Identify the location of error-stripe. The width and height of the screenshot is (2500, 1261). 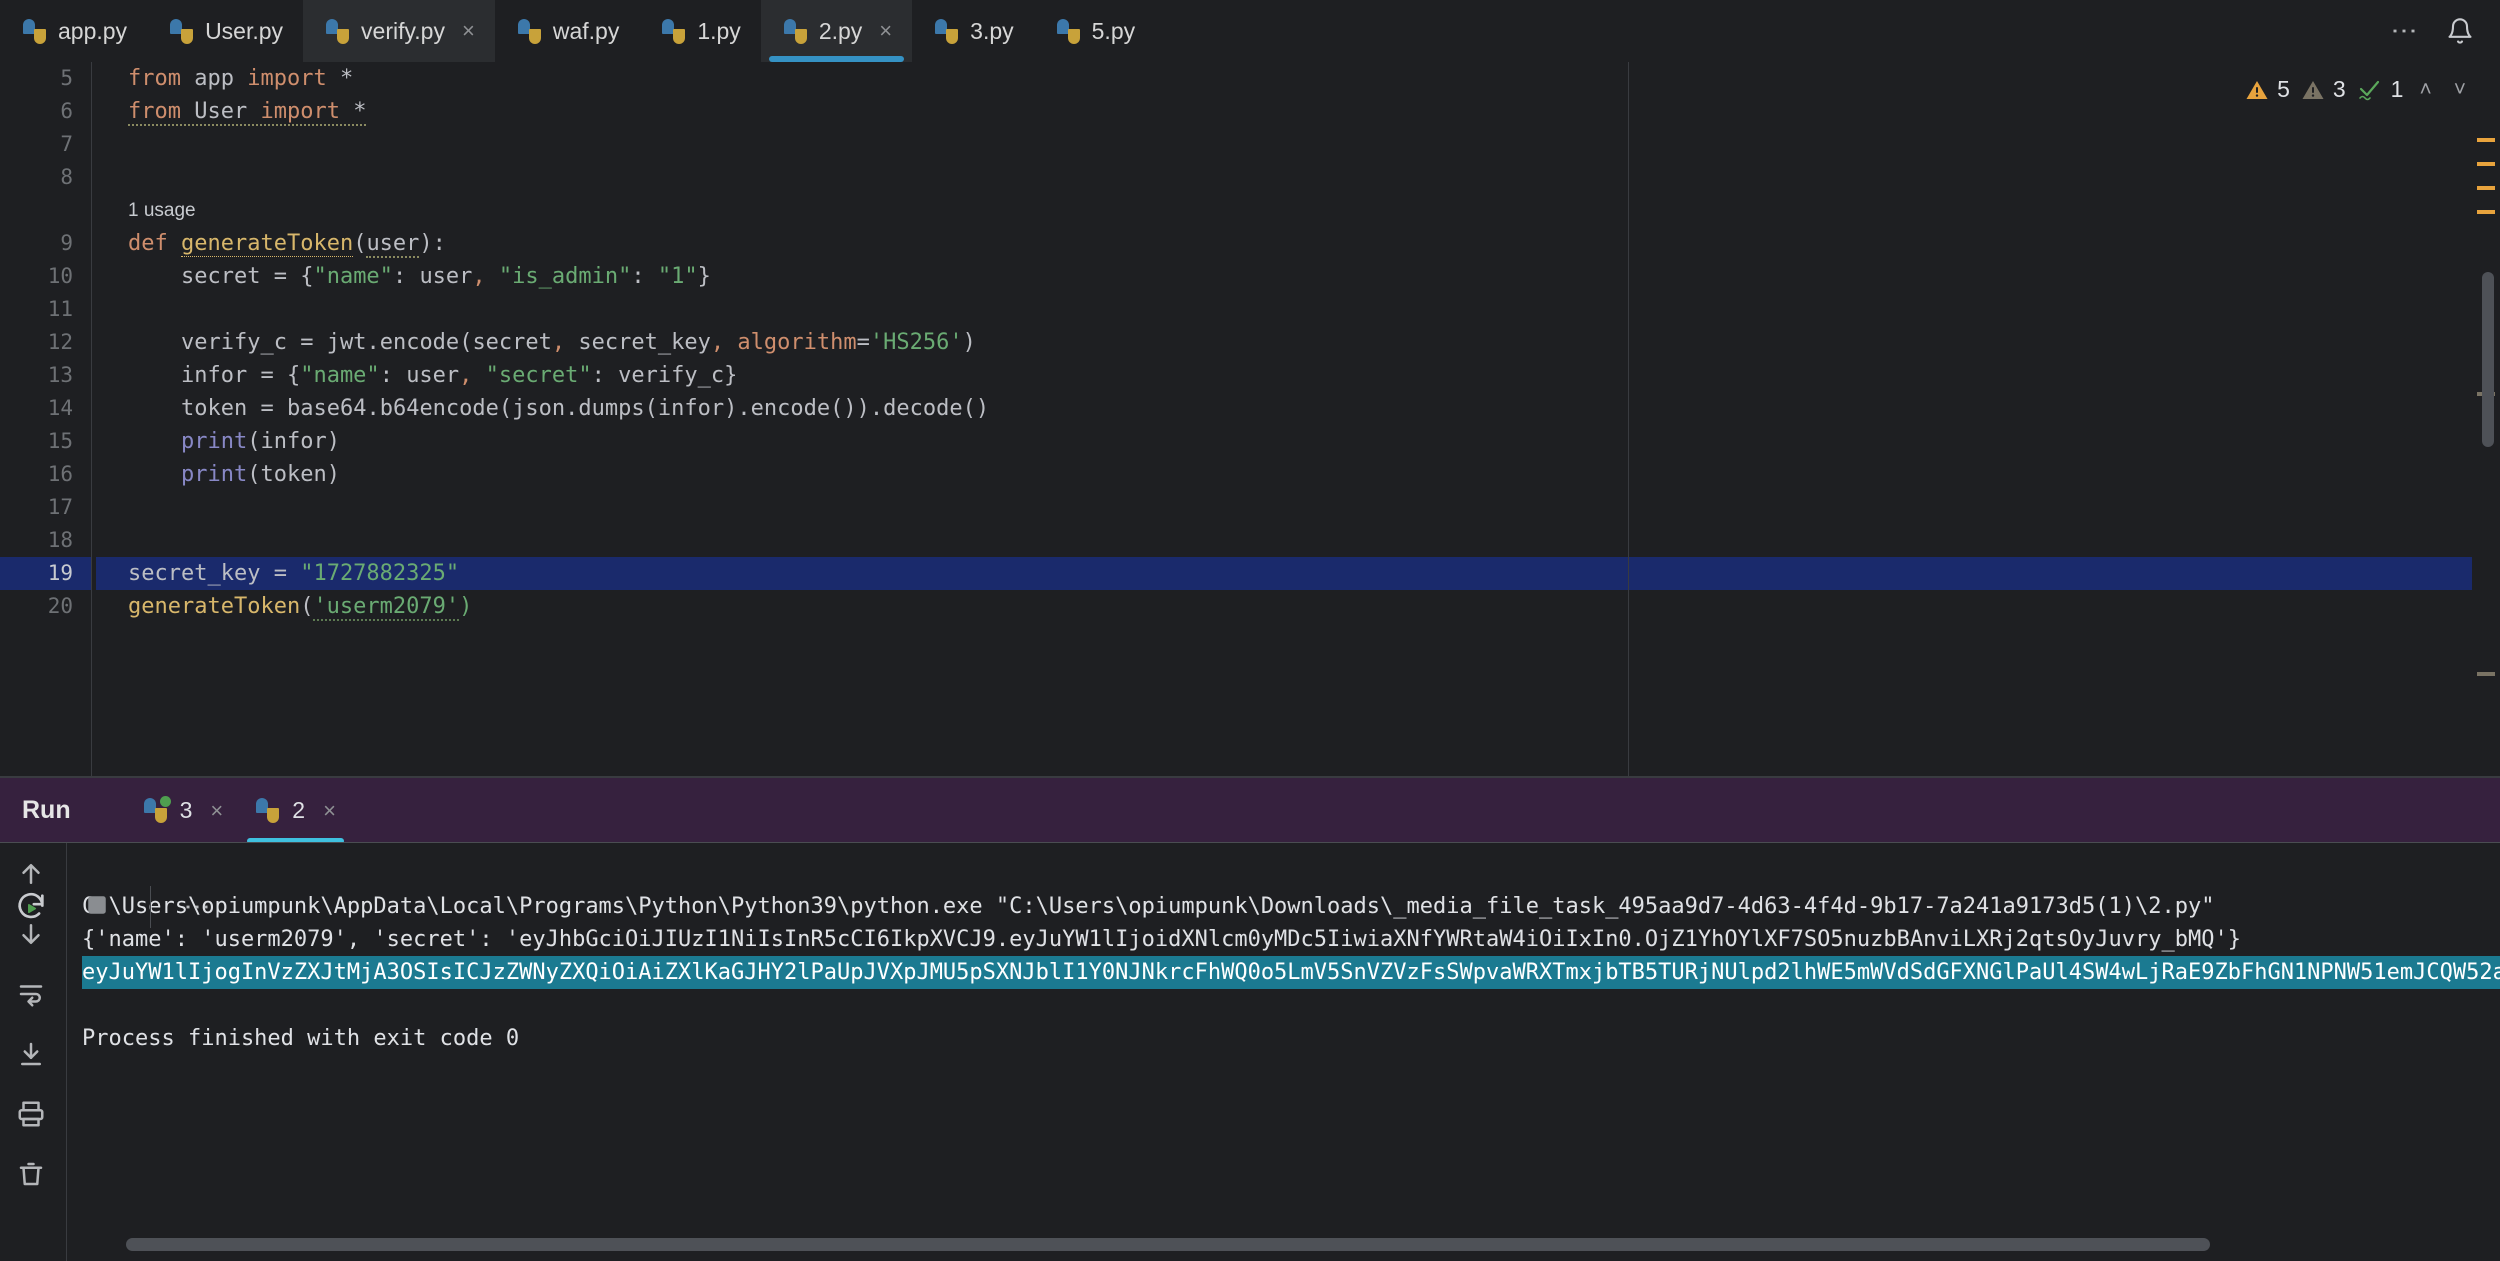
(2486, 419).